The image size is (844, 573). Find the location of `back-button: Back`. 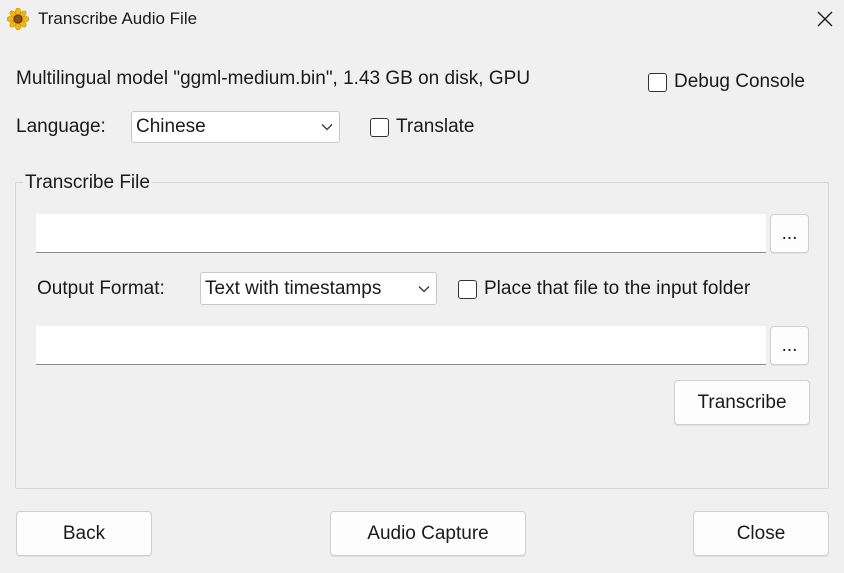

back-button: Back is located at coordinates (84, 533).